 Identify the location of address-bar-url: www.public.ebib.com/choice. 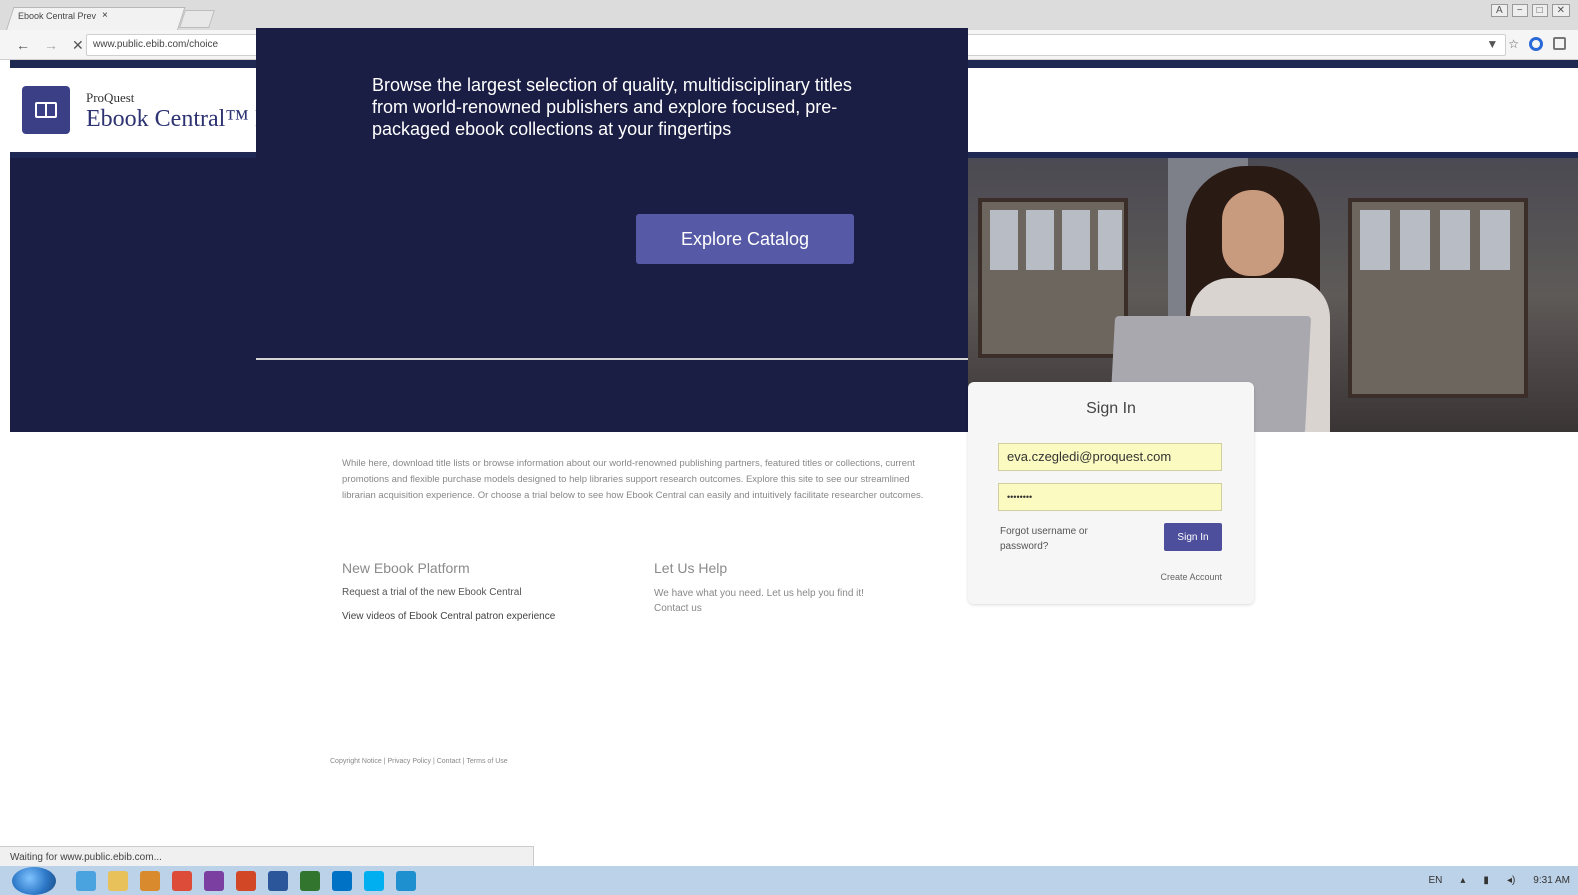
(155, 44).